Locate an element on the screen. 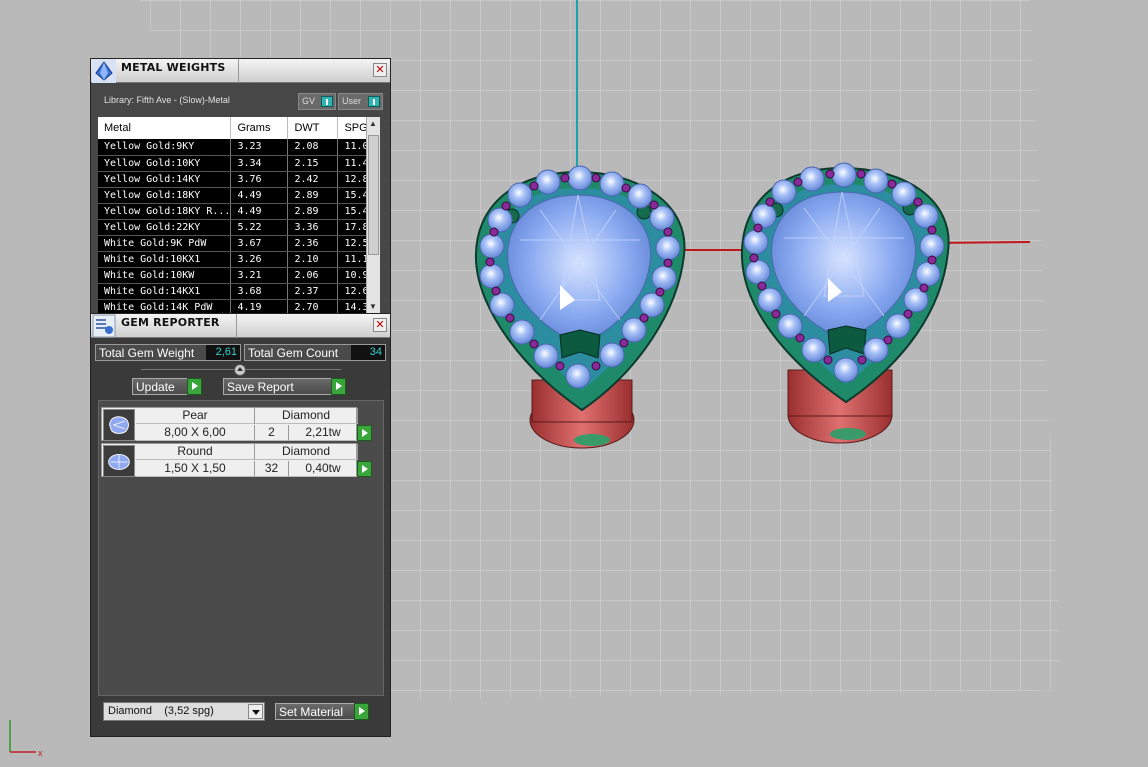 The height and width of the screenshot is (767, 1148). set-material-button: Set Material is located at coordinates (322, 711).